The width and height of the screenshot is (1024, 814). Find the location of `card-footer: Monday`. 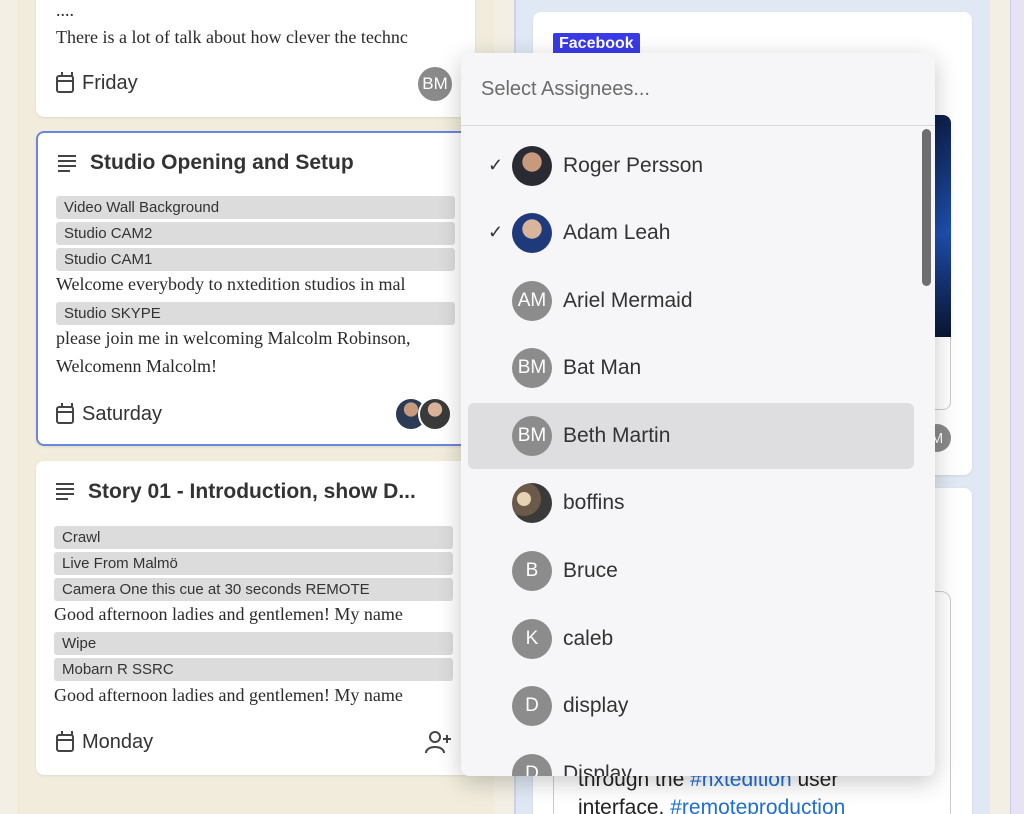

card-footer: Monday is located at coordinates (105, 742).